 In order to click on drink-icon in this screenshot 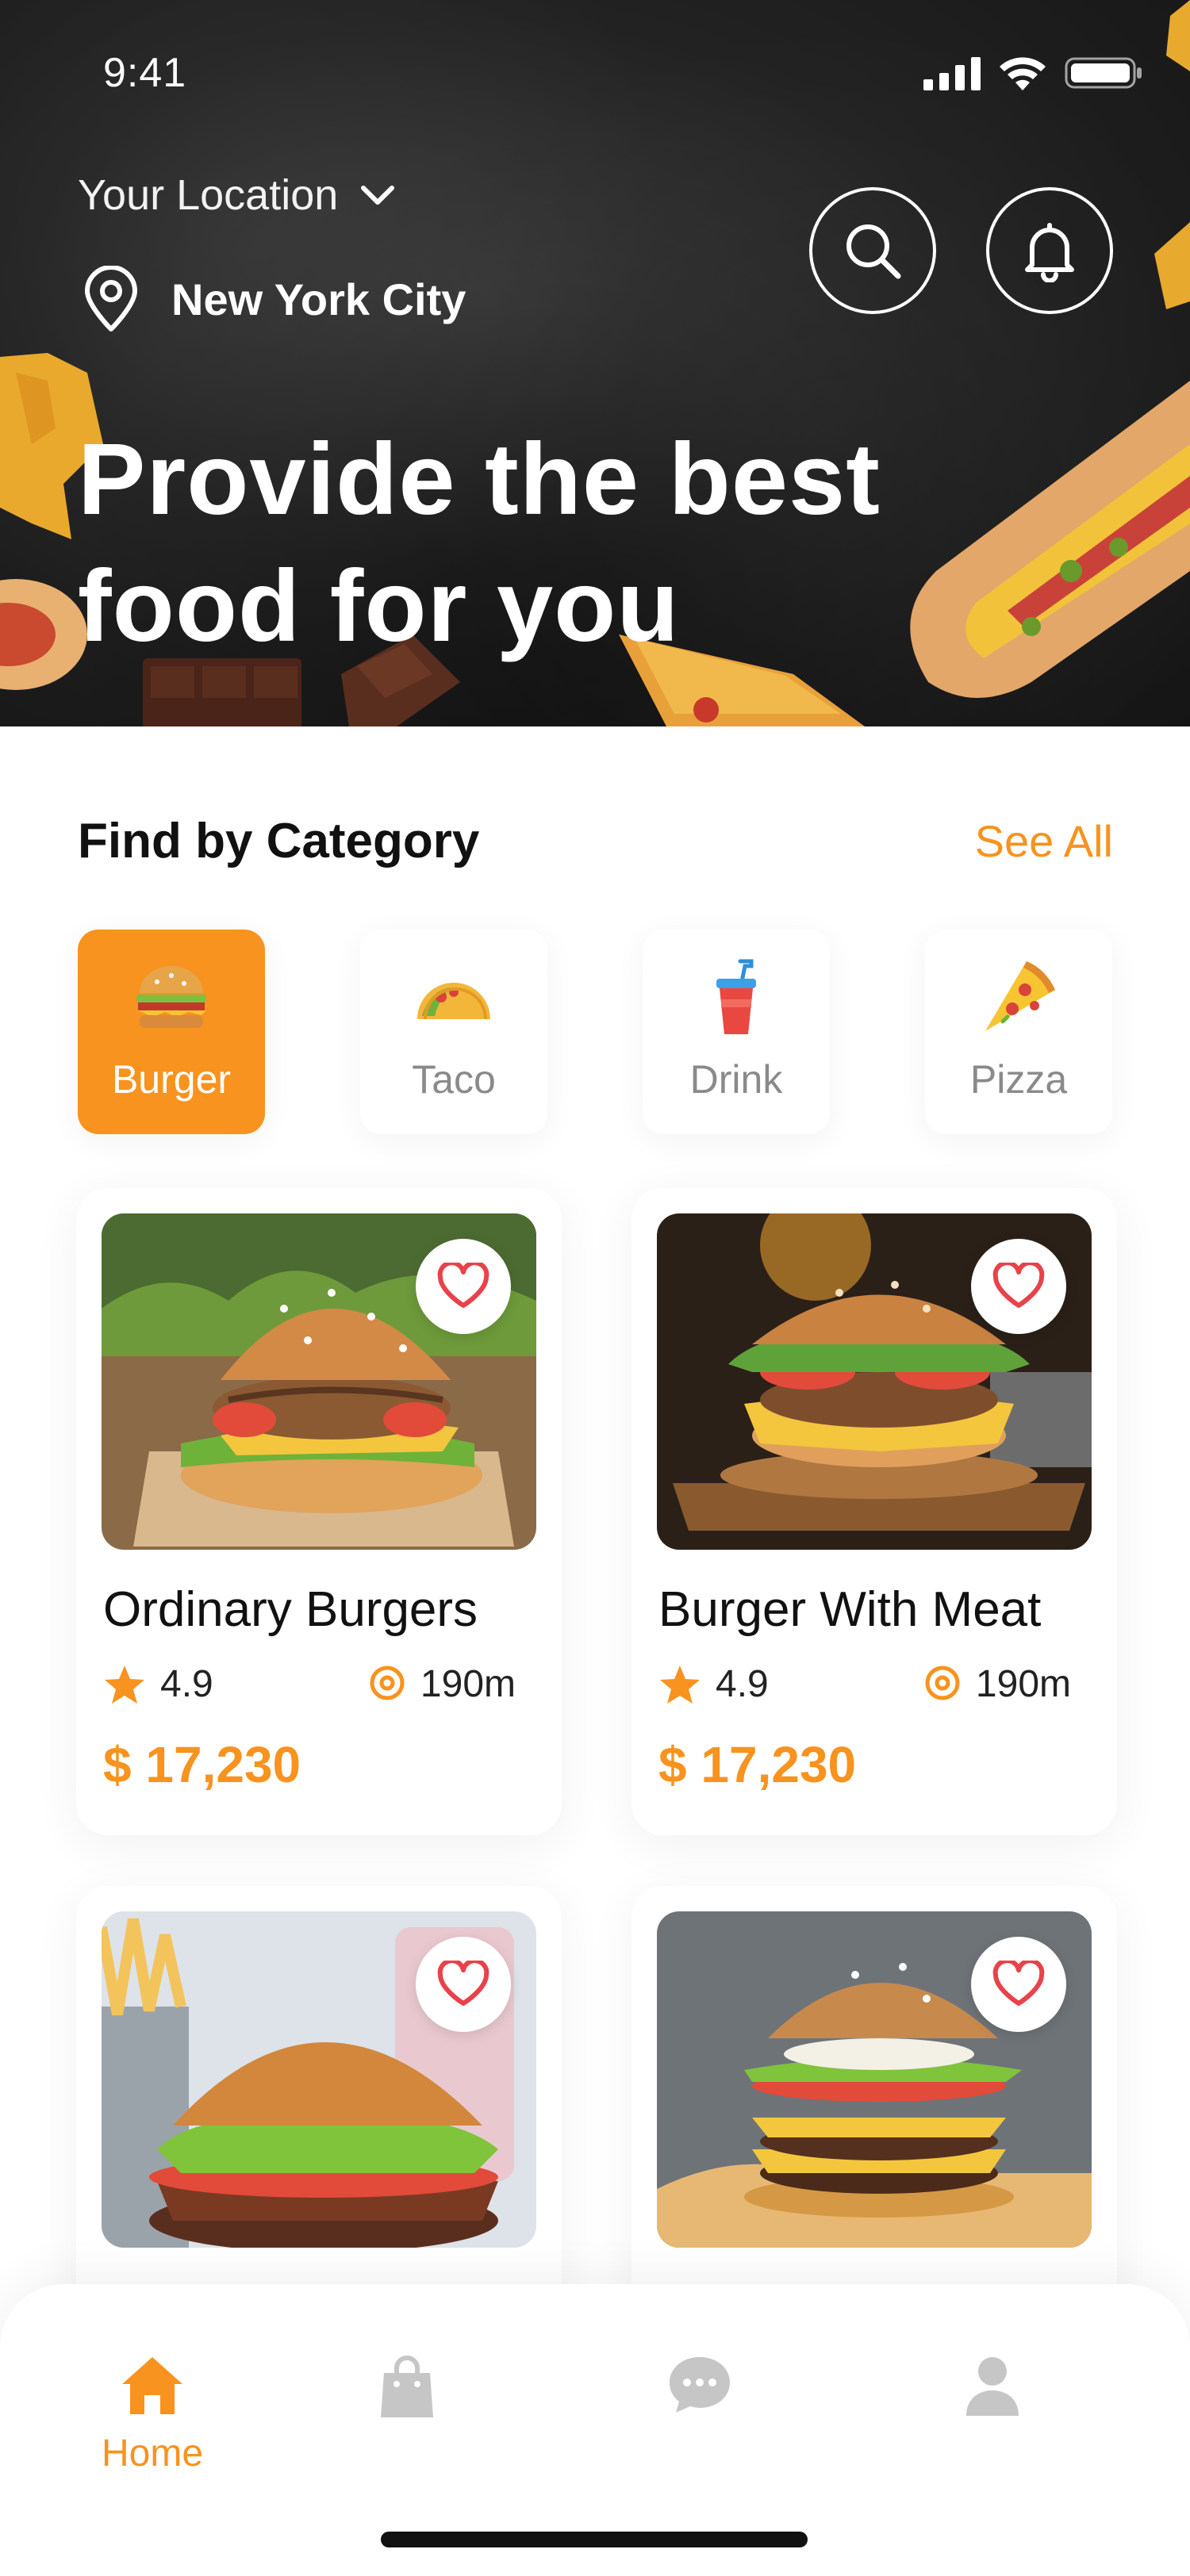, I will do `click(736, 998)`.